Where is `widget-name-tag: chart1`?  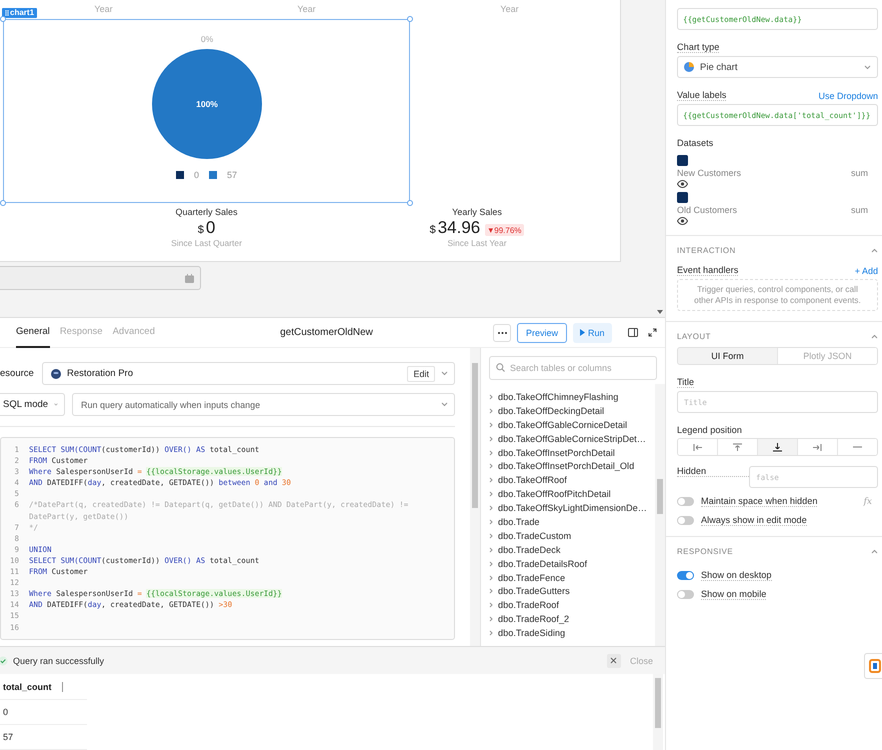 widget-name-tag: chart1 is located at coordinates (20, 13).